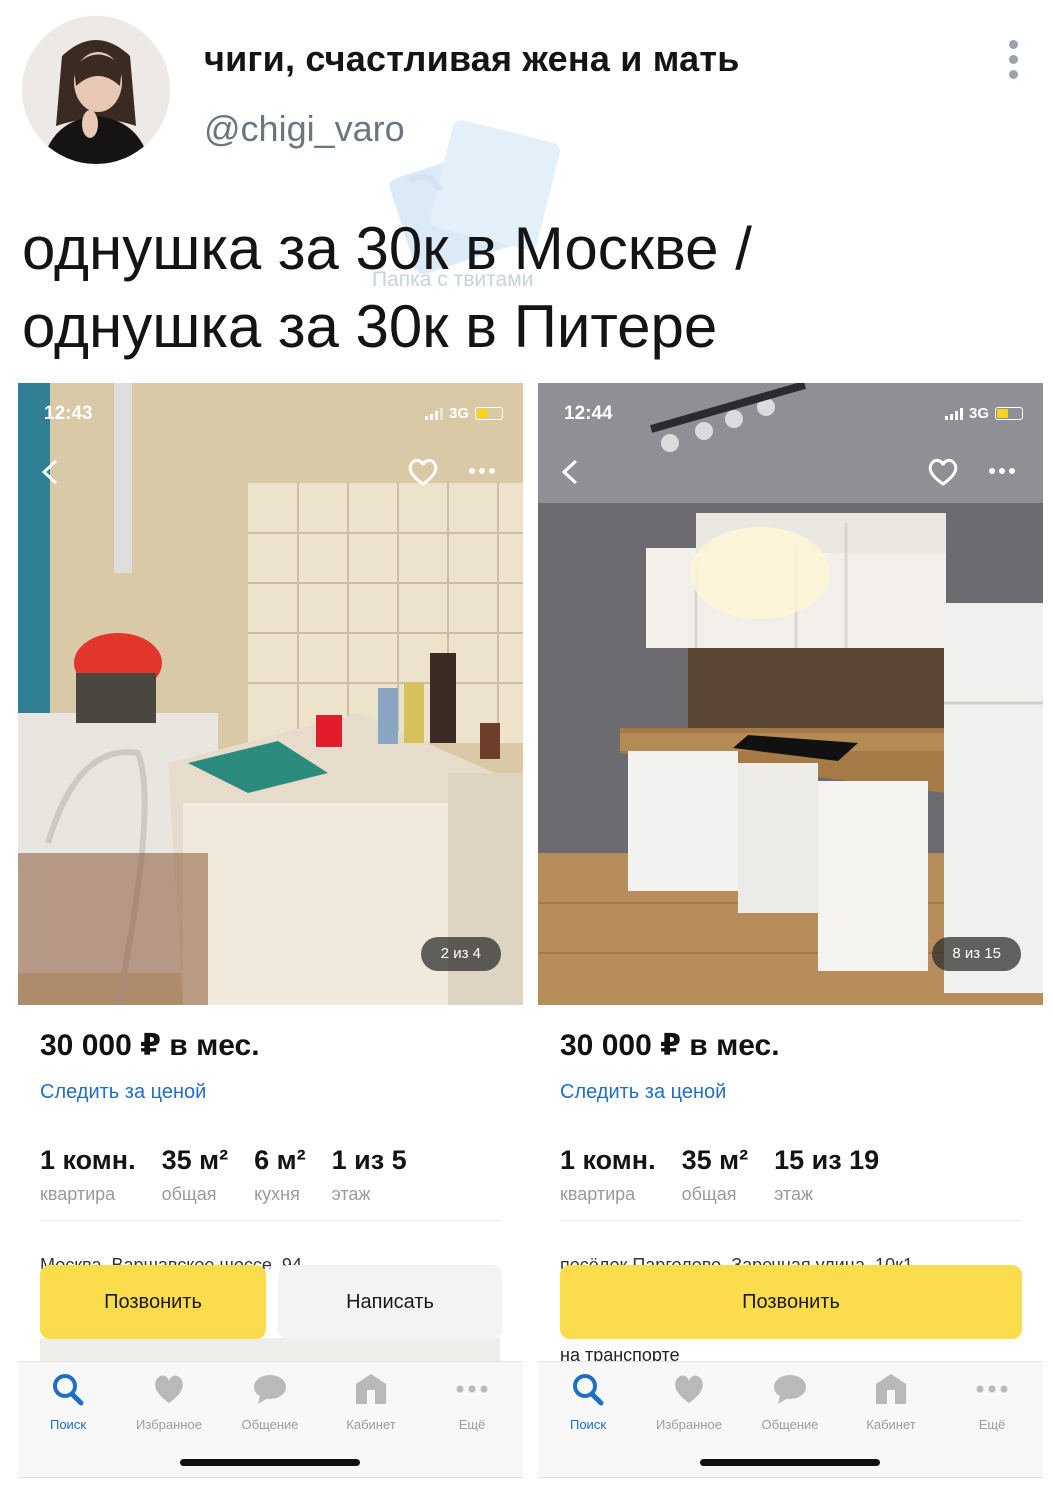 The width and height of the screenshot is (1053, 1500). What do you see at coordinates (369, 1160) in the screenshot?
I see `stat-value: 1 из 5` at bounding box center [369, 1160].